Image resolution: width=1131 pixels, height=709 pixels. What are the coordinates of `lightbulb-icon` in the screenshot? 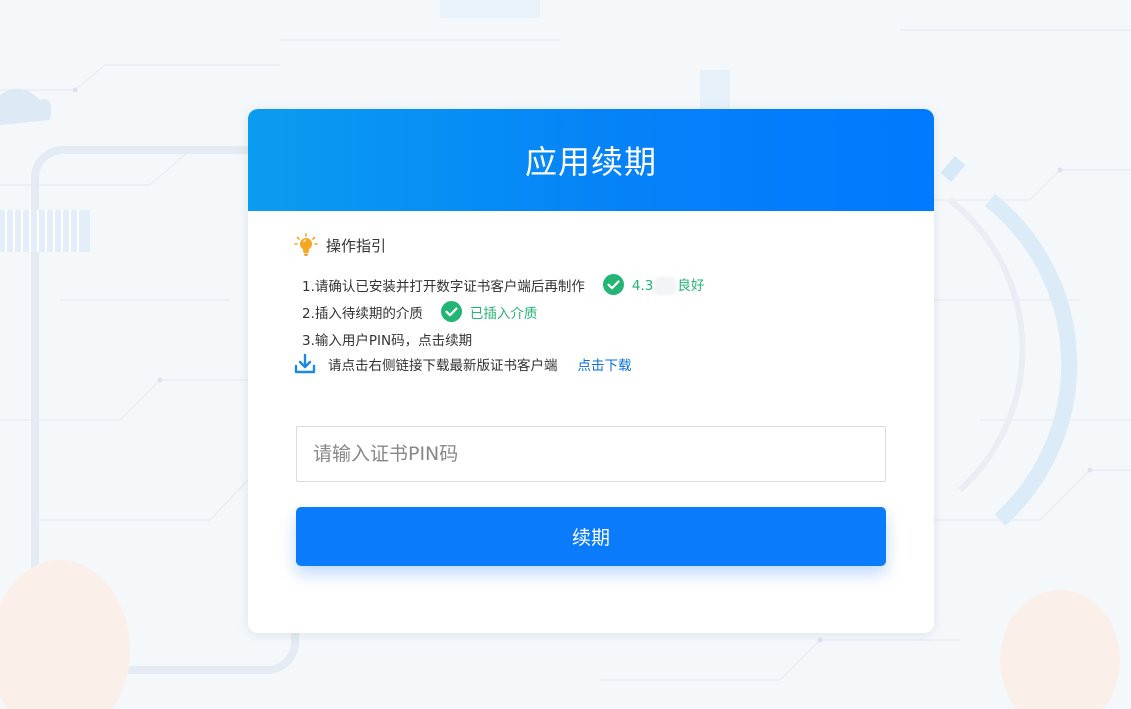 It's located at (306, 245).